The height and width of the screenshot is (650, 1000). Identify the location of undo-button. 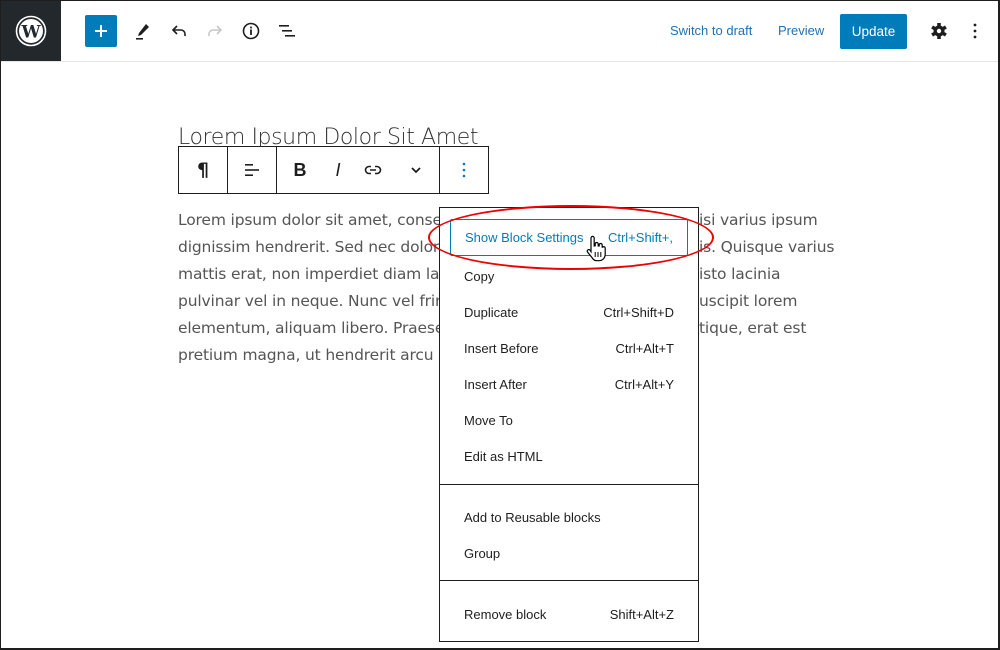
(179, 31).